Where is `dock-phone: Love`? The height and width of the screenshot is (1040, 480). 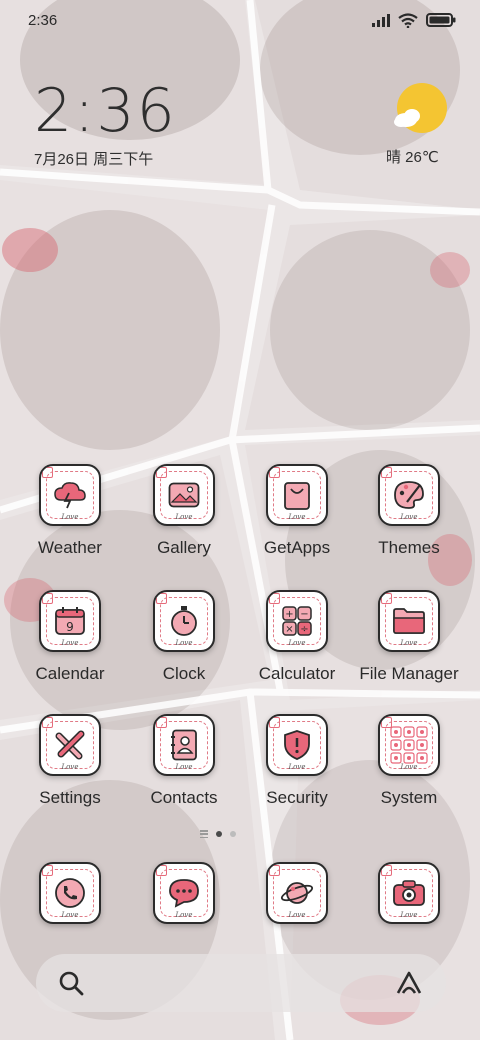 dock-phone: Love is located at coordinates (70, 893).